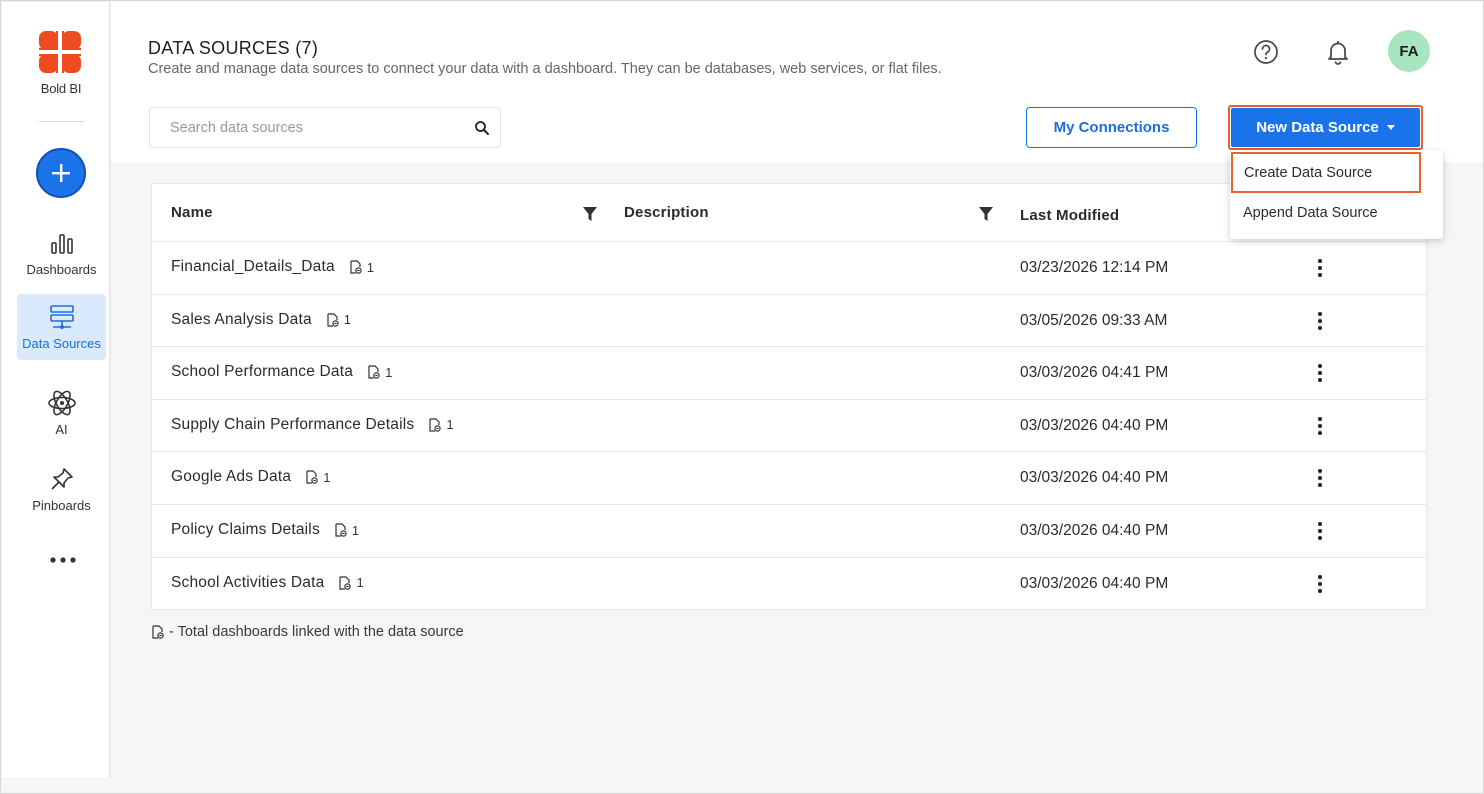 This screenshot has height=794, width=1484. What do you see at coordinates (245, 529) in the screenshot?
I see `data-source-name: Policy Claims Details` at bounding box center [245, 529].